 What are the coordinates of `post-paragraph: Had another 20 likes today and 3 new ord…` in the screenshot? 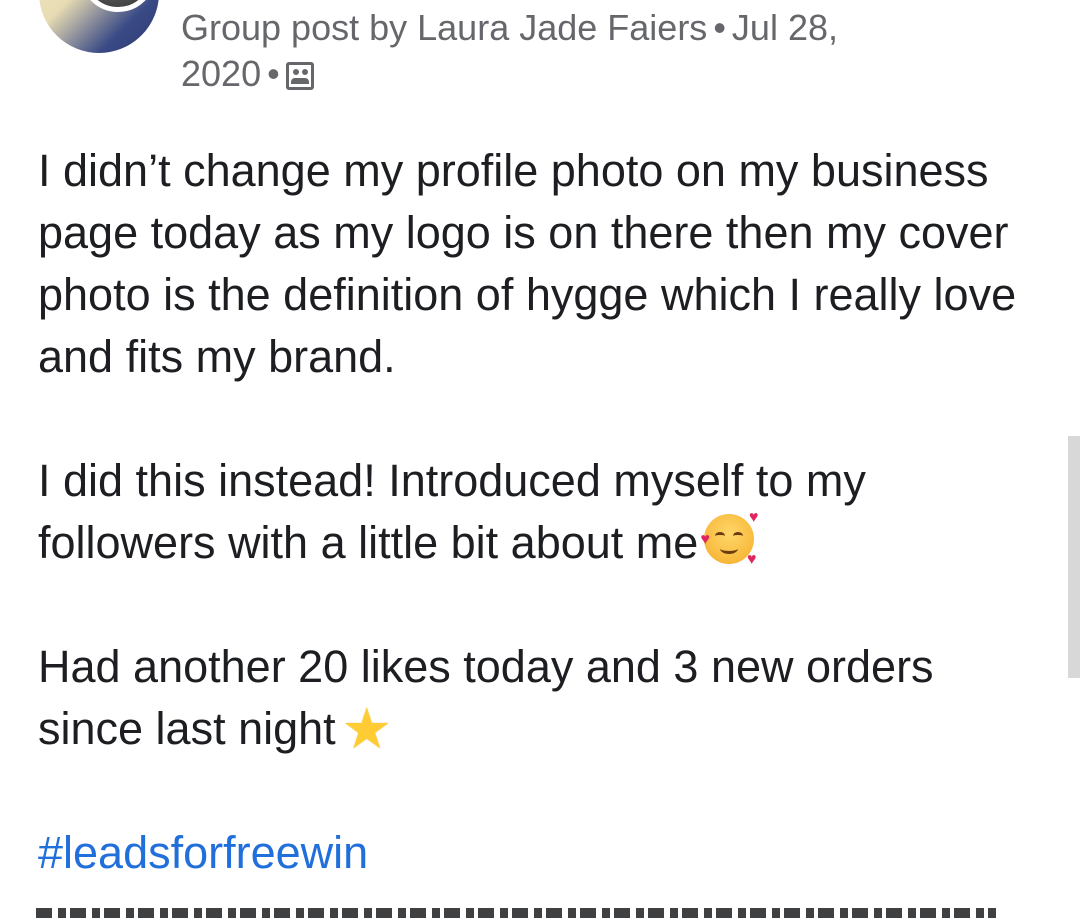 It's located at (486, 701).